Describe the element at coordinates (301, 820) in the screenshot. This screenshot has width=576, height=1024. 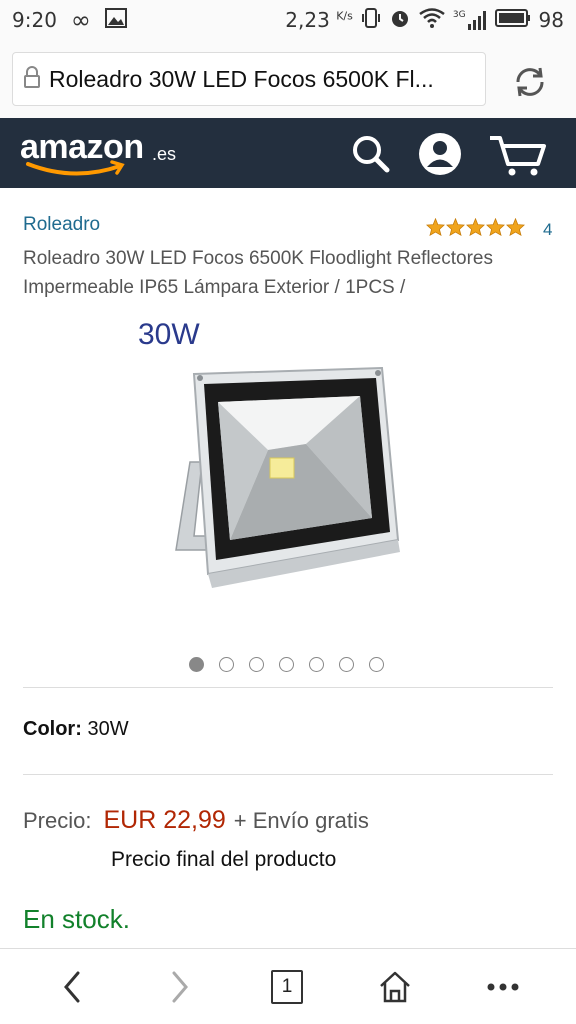
I see `shipping-info: + Envío gratis` at that location.